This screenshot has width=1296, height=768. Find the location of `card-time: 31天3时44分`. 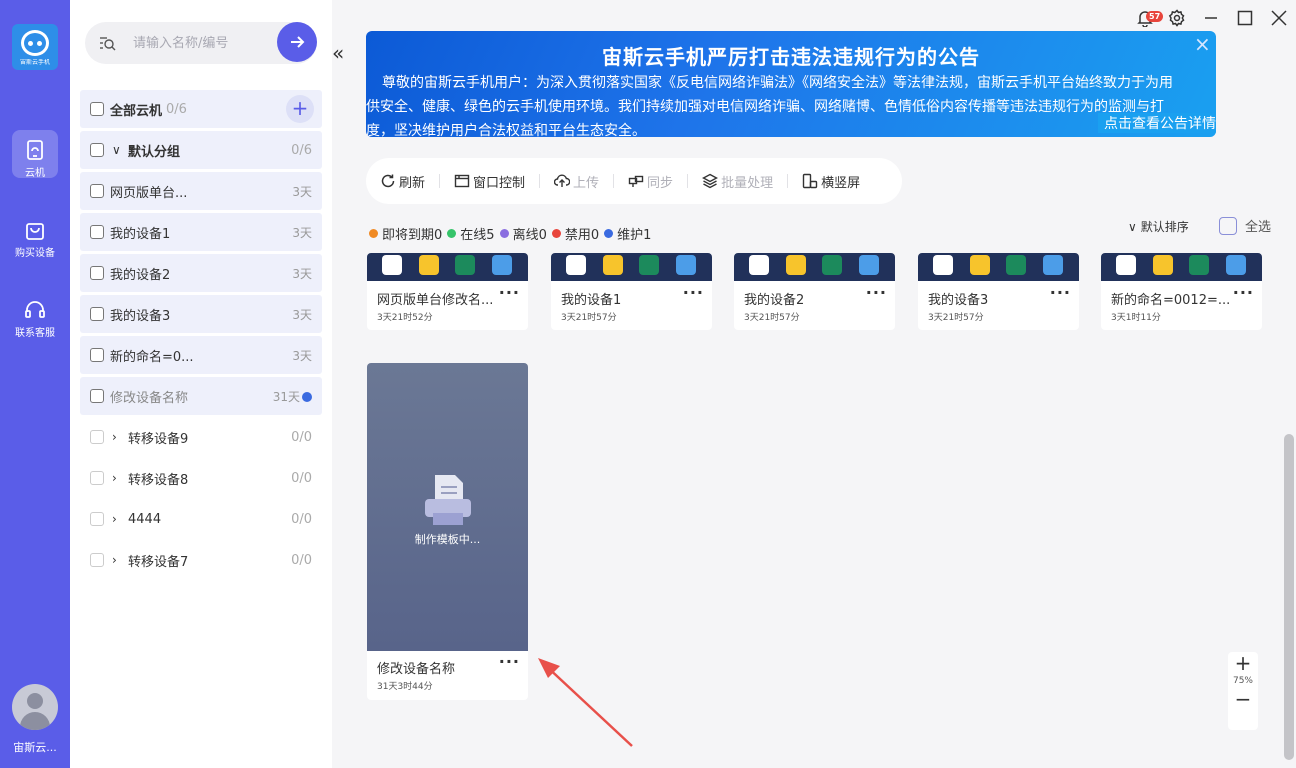

card-time: 31天3时44分 is located at coordinates (405, 687).